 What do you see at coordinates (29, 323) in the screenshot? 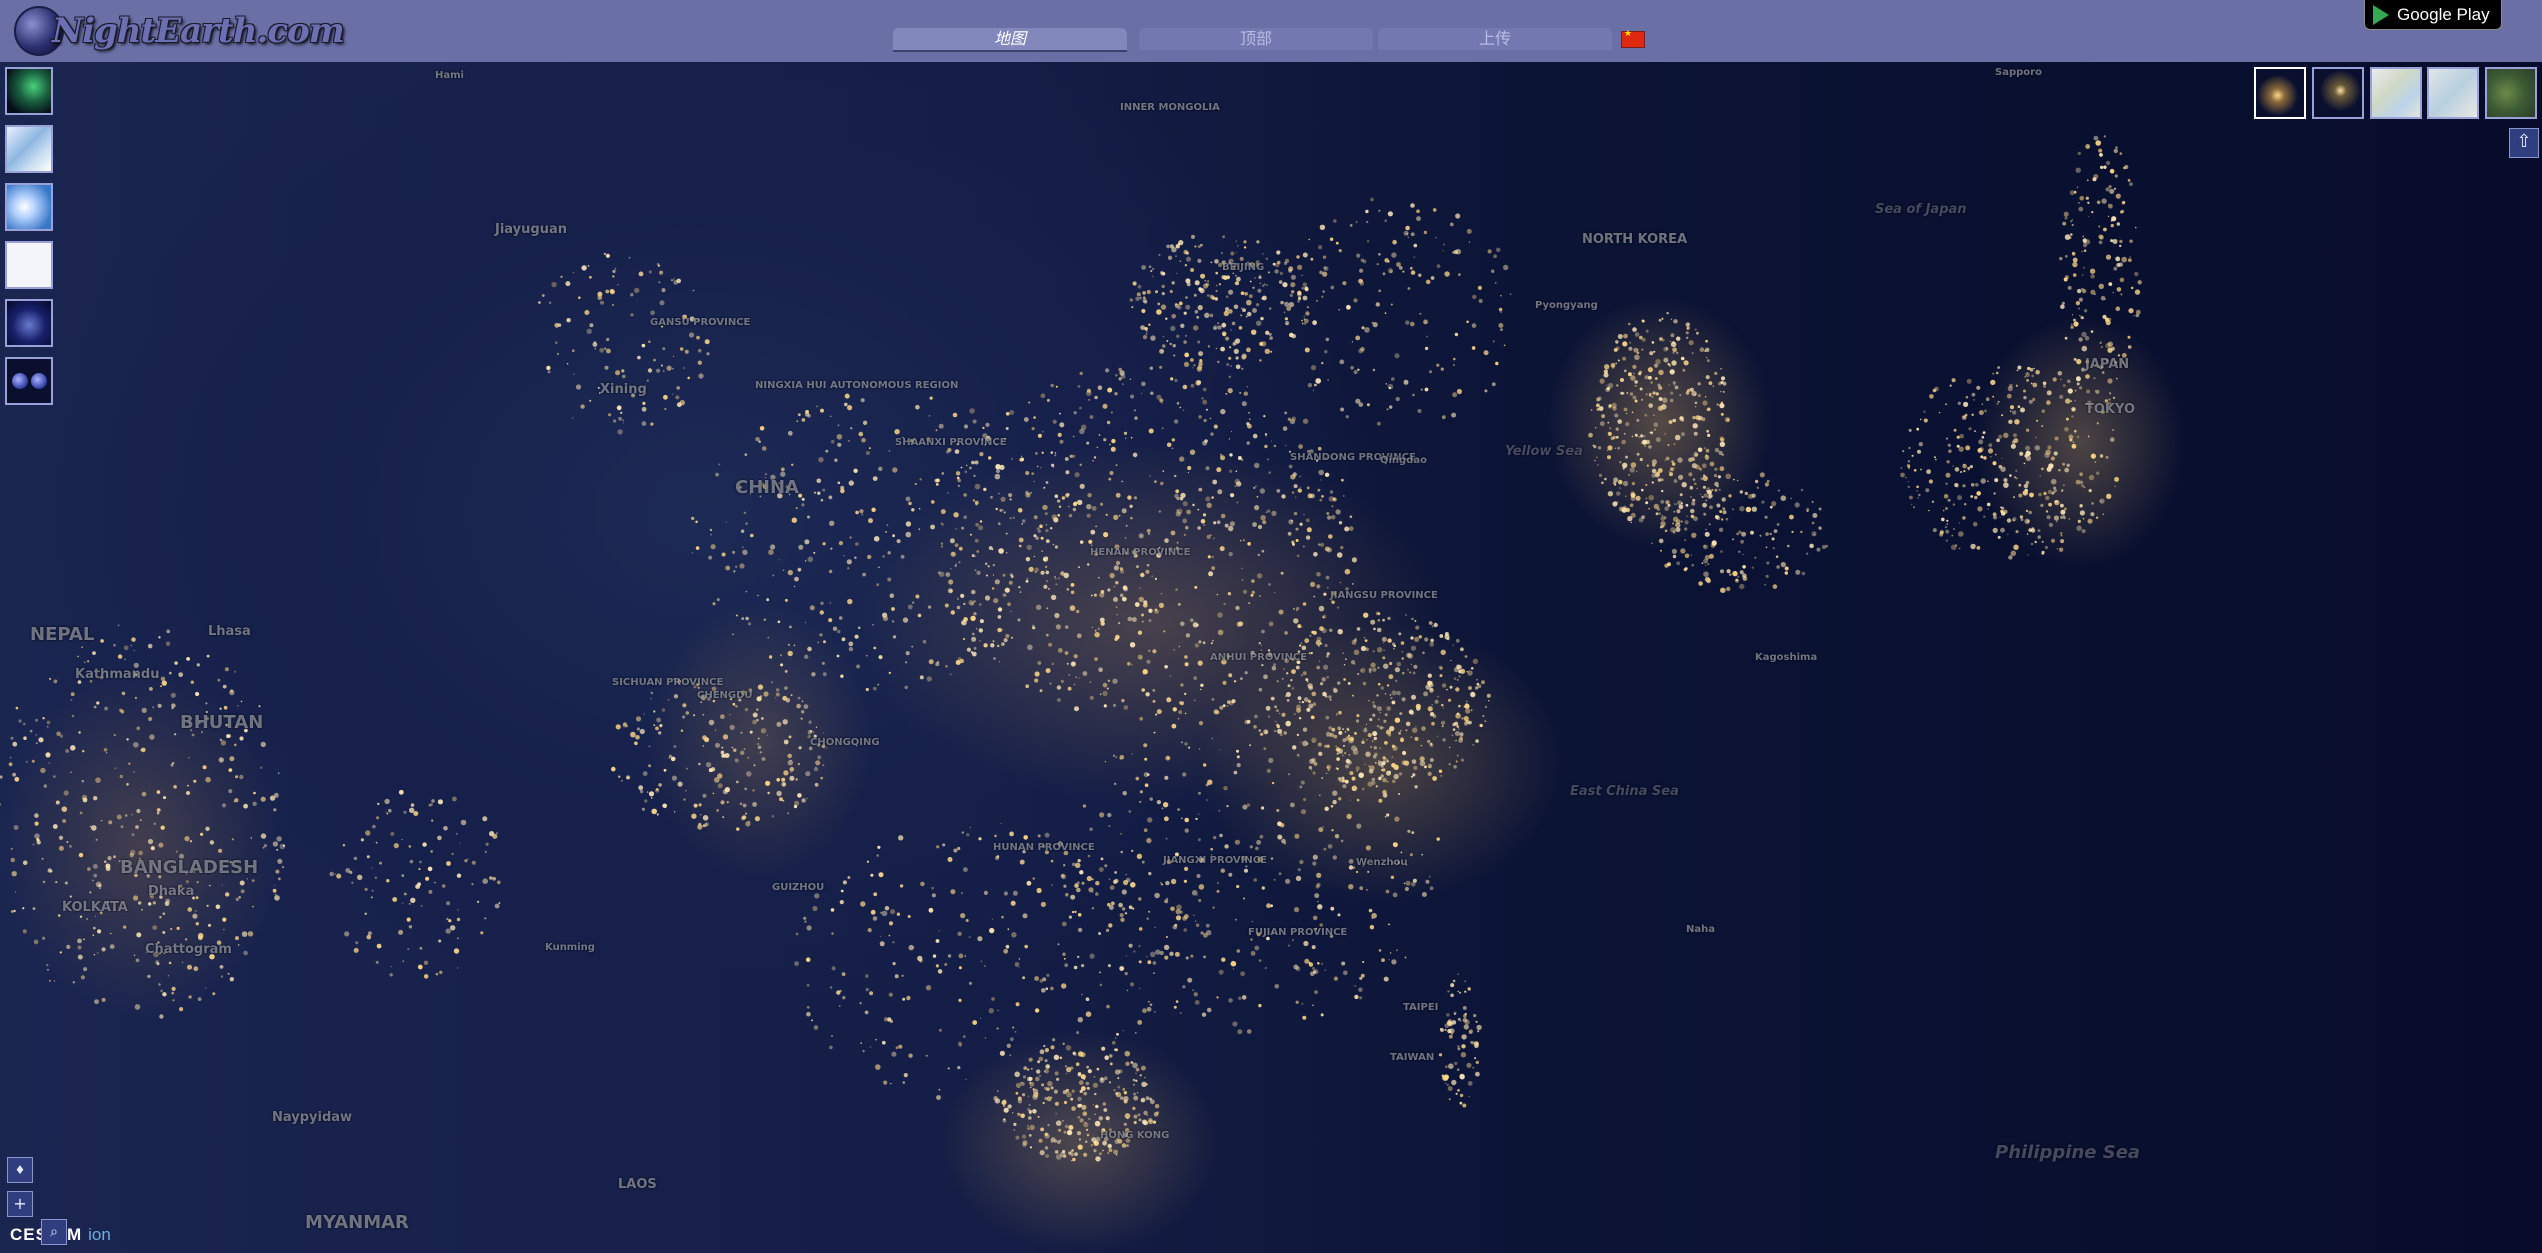
I see `night-globe-layer-icon` at bounding box center [29, 323].